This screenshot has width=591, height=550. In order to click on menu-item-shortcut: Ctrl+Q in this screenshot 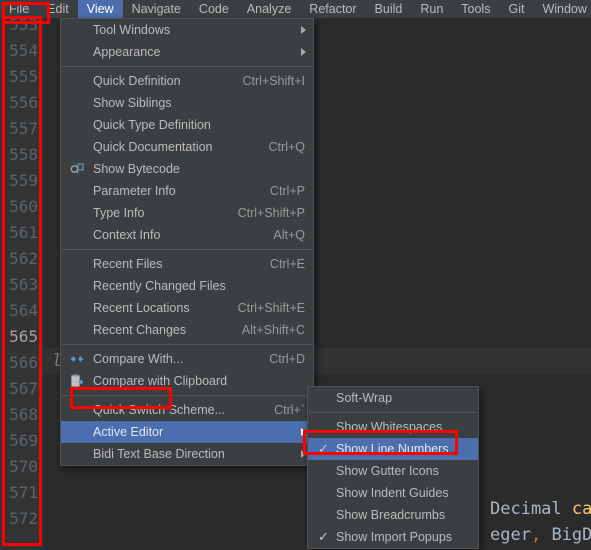, I will do `click(286, 147)`.